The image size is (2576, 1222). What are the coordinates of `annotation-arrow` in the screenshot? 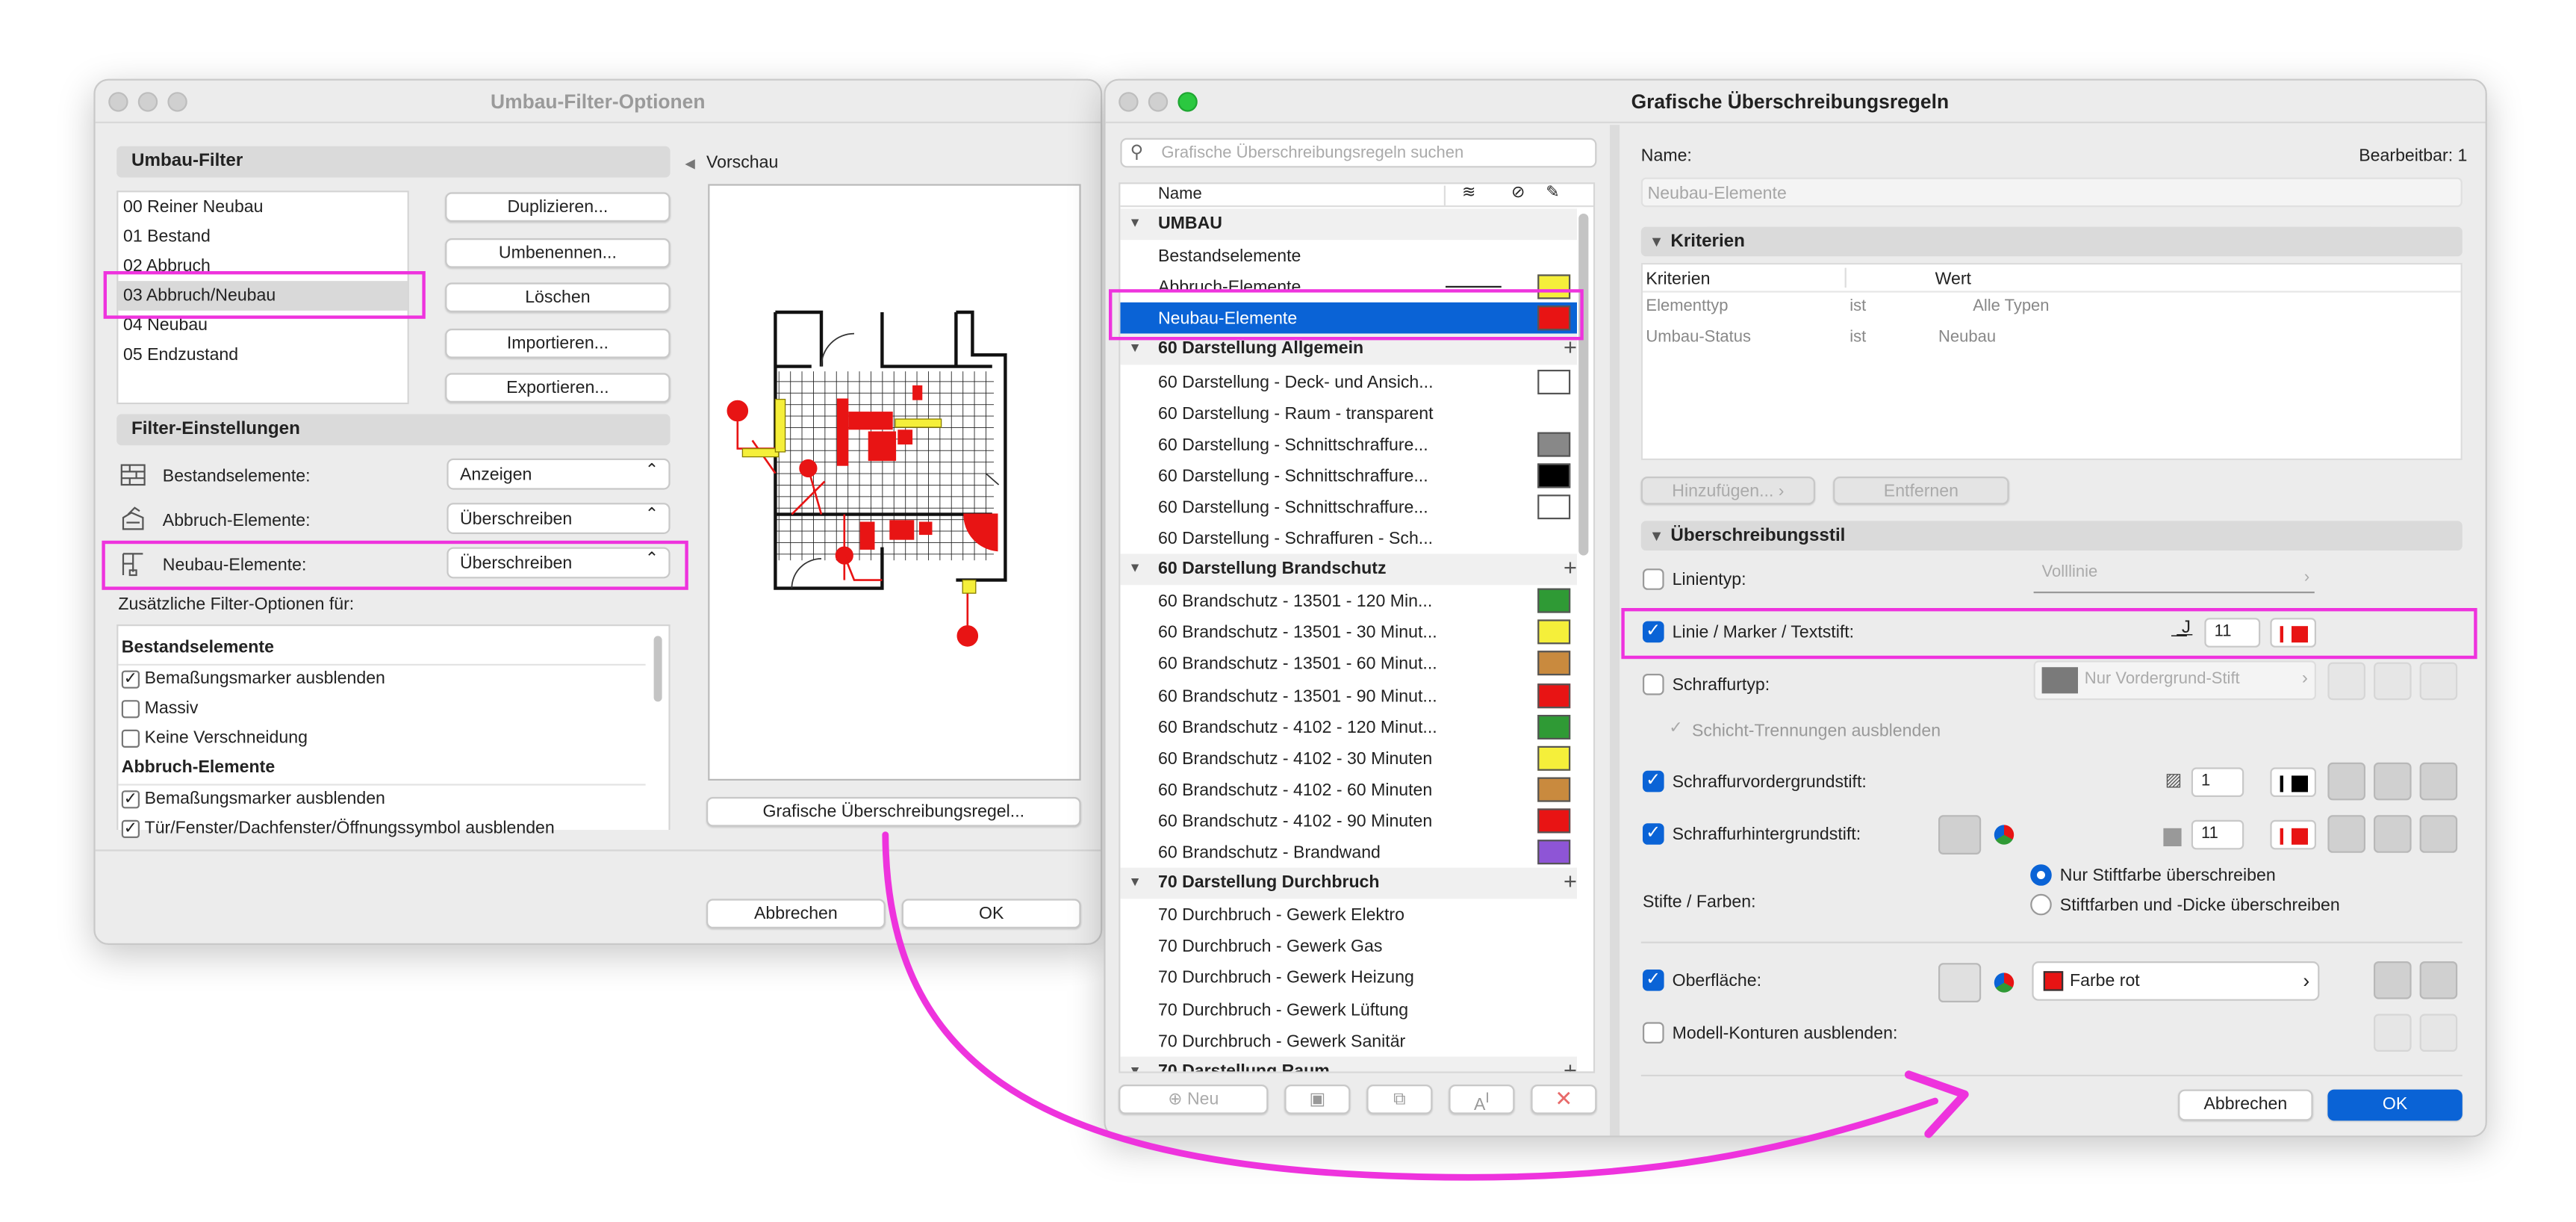 It's located at (1425, 1006).